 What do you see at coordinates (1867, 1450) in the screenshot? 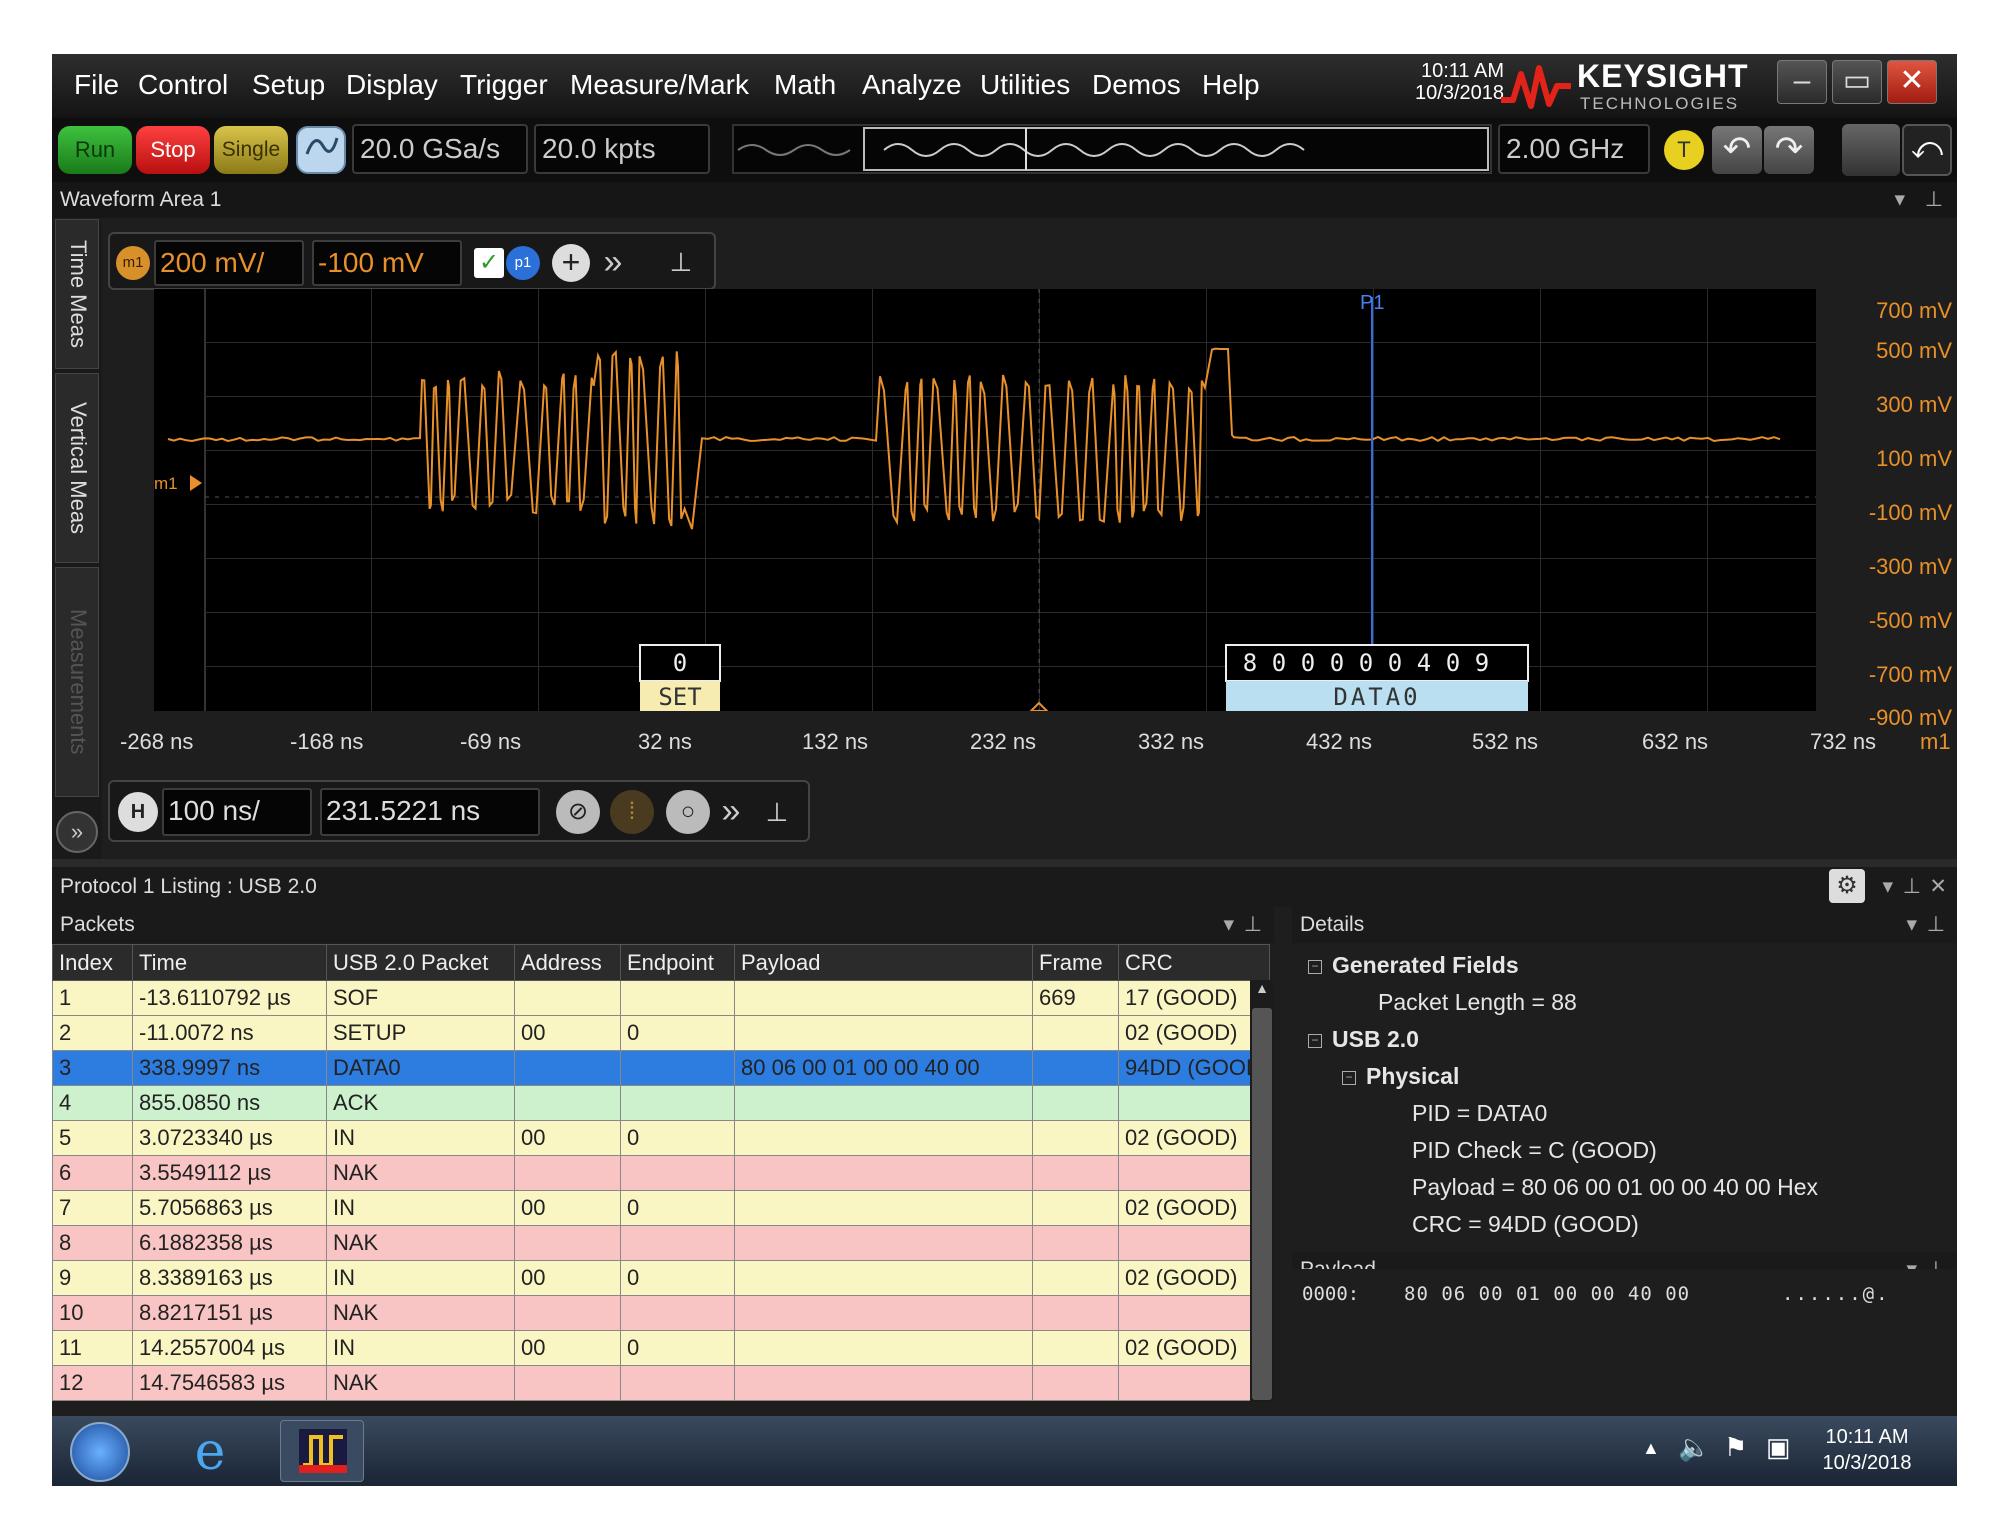
I see `taskbar-clock: 10:11 AM 10/3/2018` at bounding box center [1867, 1450].